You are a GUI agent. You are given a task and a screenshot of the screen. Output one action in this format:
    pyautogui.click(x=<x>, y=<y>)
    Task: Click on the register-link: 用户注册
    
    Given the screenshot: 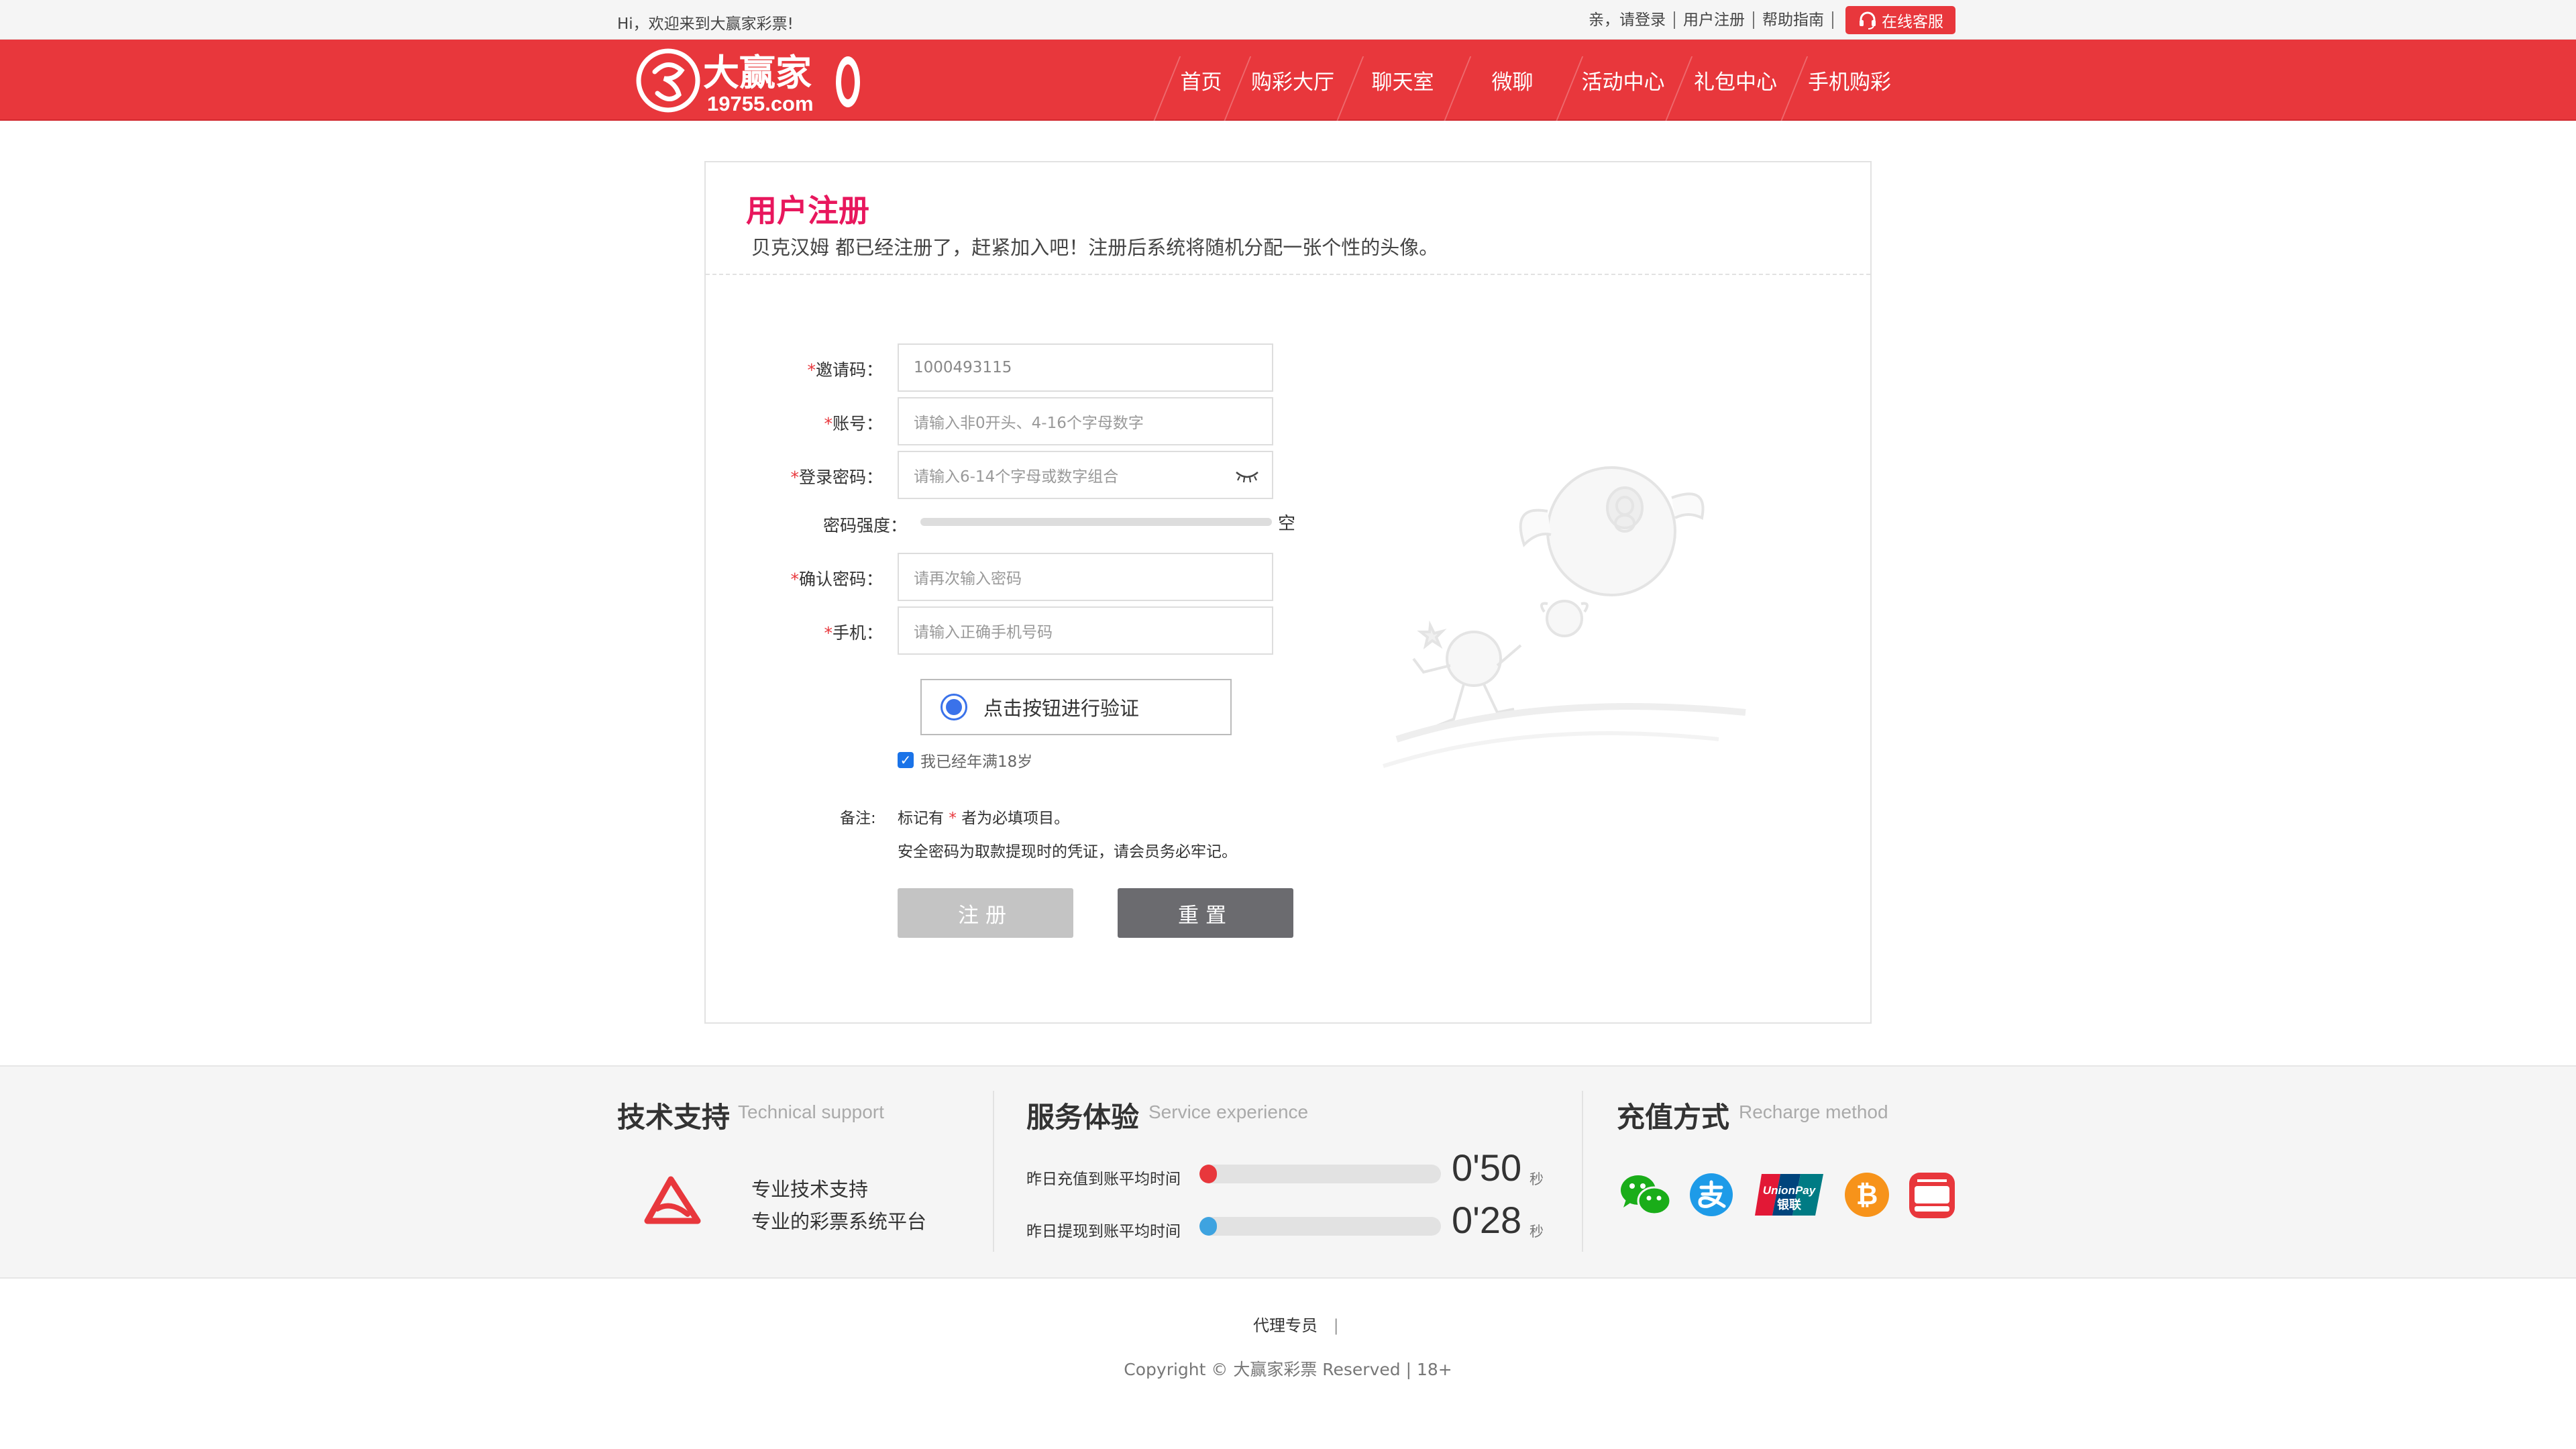 What is the action you would take?
    pyautogui.click(x=1714, y=20)
    